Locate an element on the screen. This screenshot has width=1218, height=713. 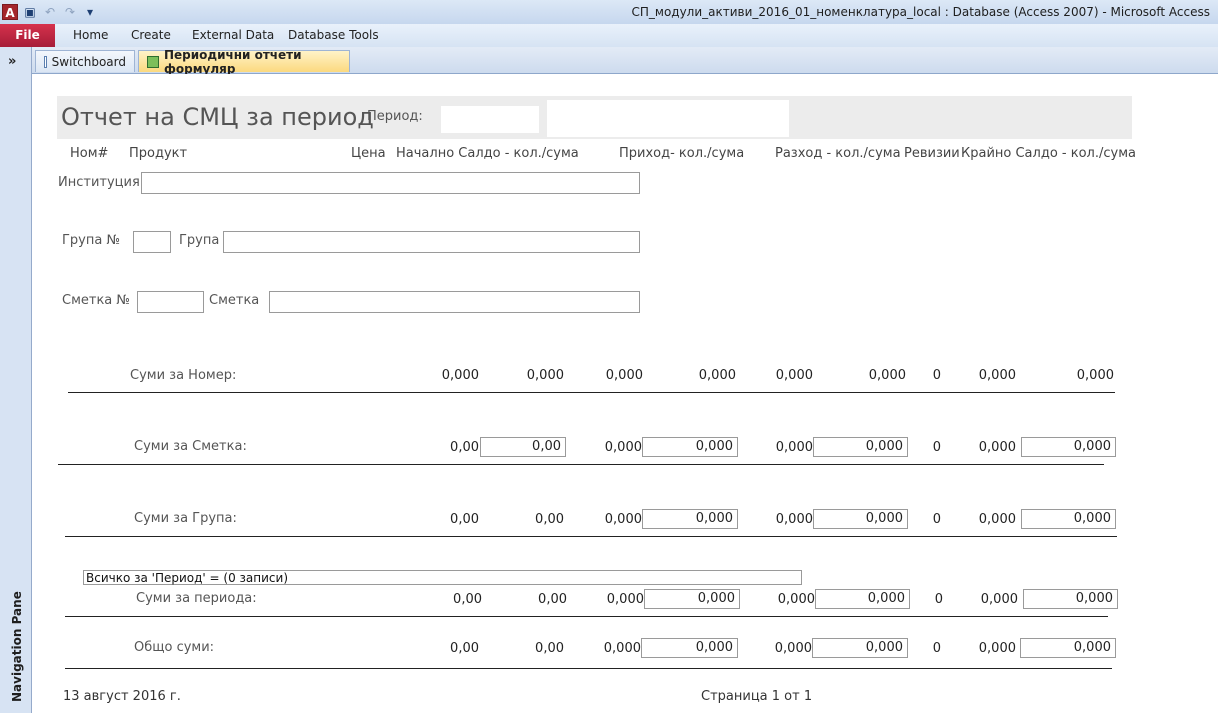
report-title: Отчет на СМЦ за период is located at coordinates (217, 117).